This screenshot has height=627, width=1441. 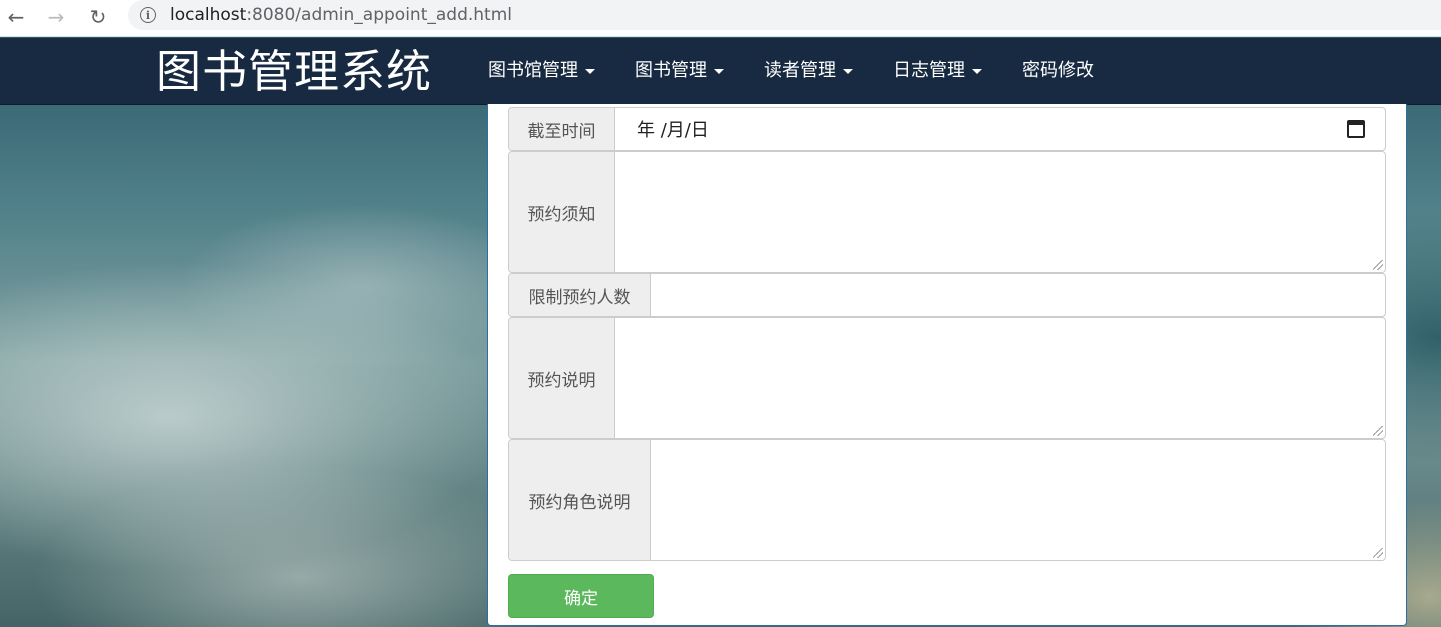 I want to click on description-row: 预约说明, so click(x=947, y=378).